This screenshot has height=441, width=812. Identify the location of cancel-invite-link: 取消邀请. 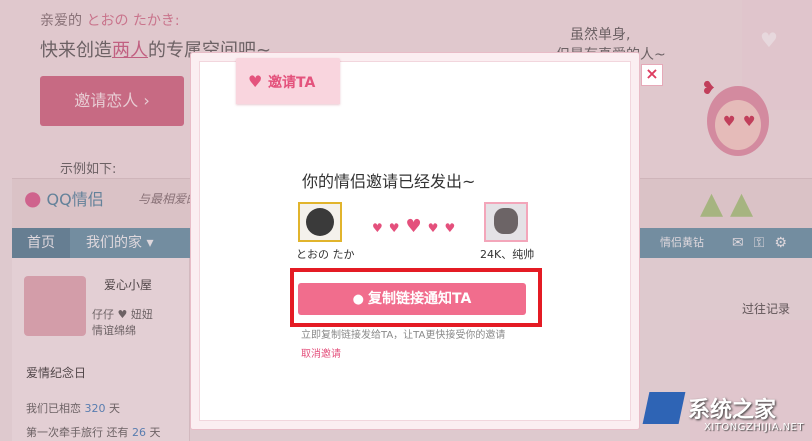
(321, 352).